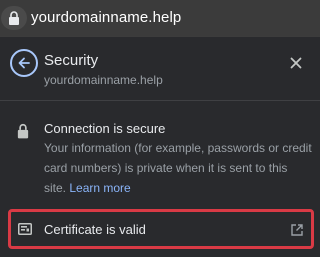  I want to click on connection-status-title: Connection is secure, so click(105, 128).